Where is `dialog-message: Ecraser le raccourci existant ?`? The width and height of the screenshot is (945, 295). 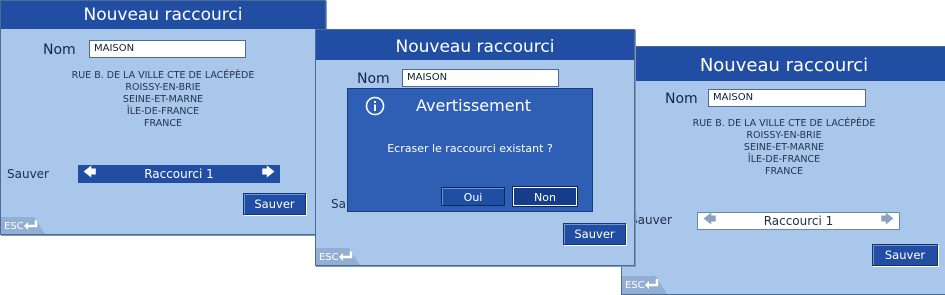 dialog-message: Ecraser le raccourci existant ? is located at coordinates (470, 148).